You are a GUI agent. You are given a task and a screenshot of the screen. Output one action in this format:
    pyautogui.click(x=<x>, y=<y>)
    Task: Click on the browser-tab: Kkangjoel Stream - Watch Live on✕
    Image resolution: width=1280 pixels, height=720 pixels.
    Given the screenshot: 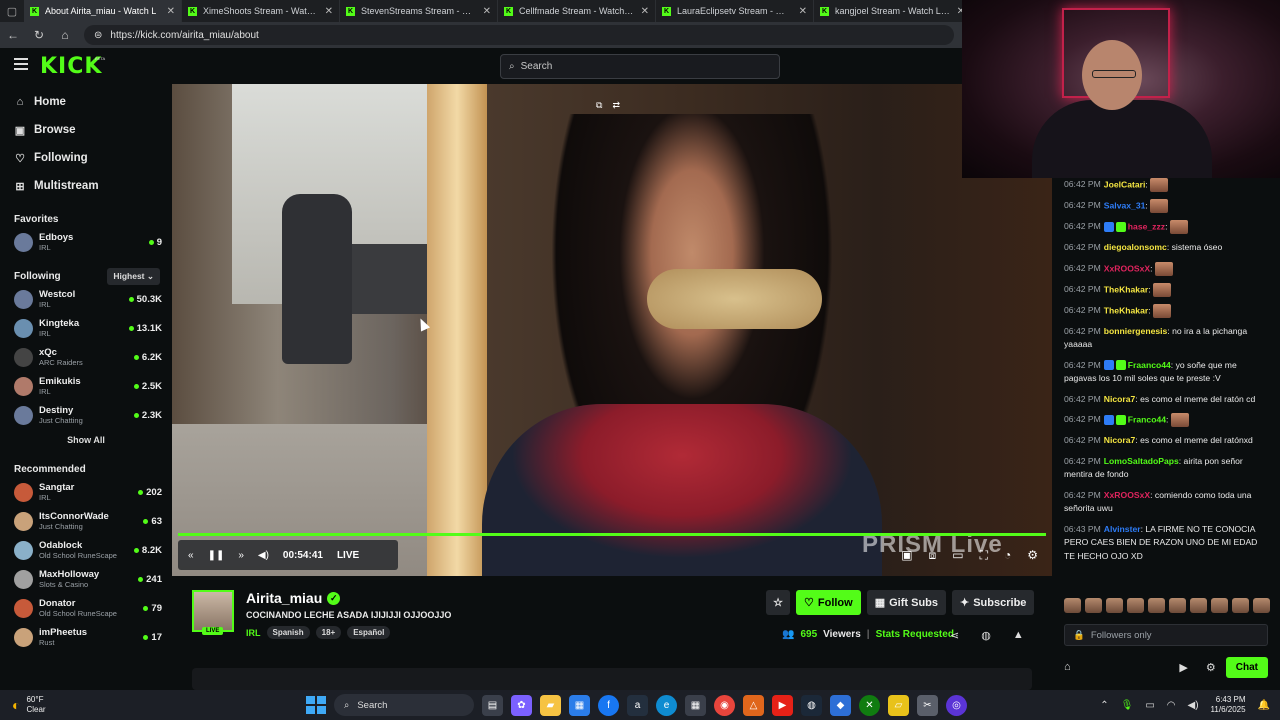 What is the action you would take?
    pyautogui.click(x=893, y=11)
    